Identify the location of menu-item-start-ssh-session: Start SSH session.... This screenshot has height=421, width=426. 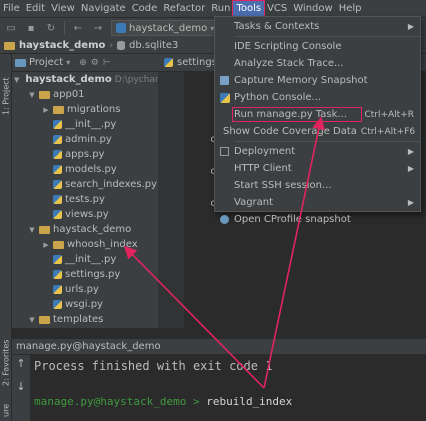
(317, 185).